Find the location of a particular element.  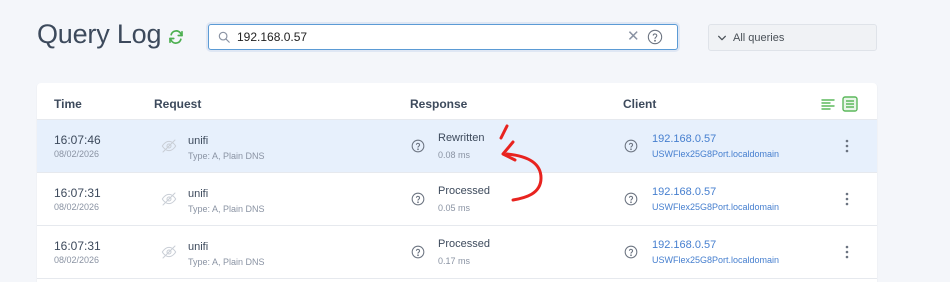

column-header-response: Response is located at coordinates (439, 104).